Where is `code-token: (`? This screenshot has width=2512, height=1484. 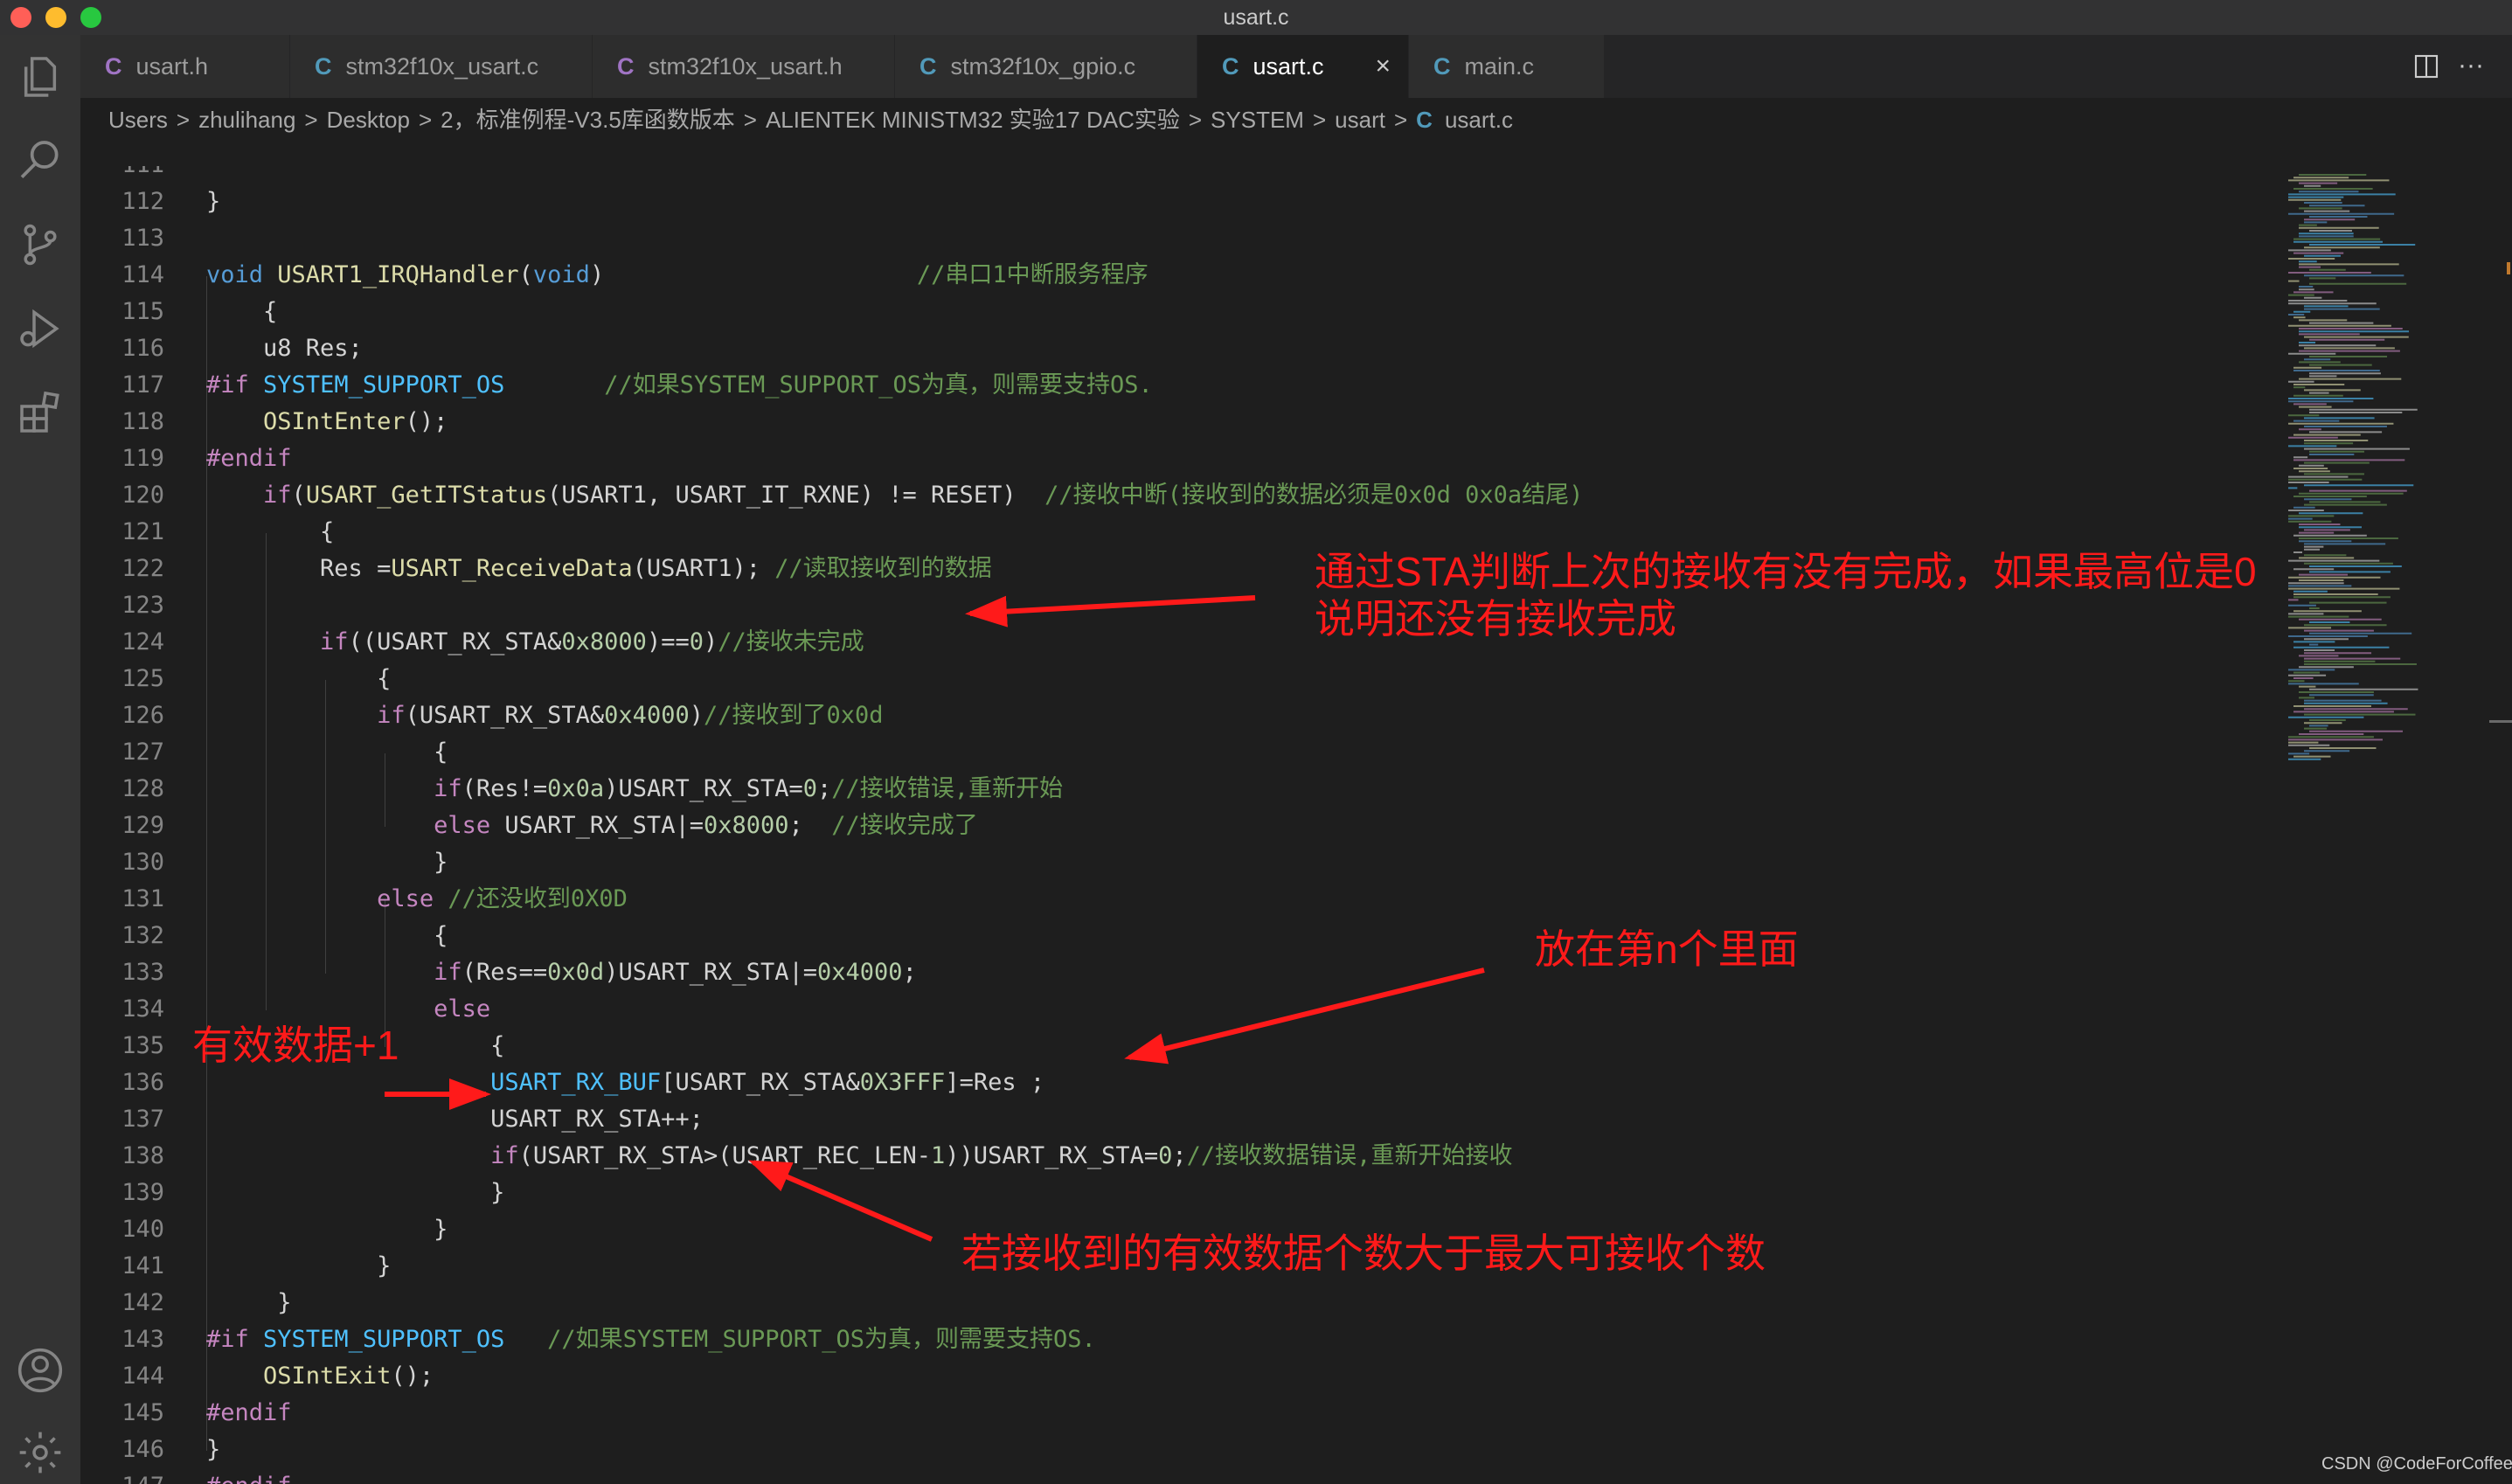 code-token: ( is located at coordinates (298, 495).